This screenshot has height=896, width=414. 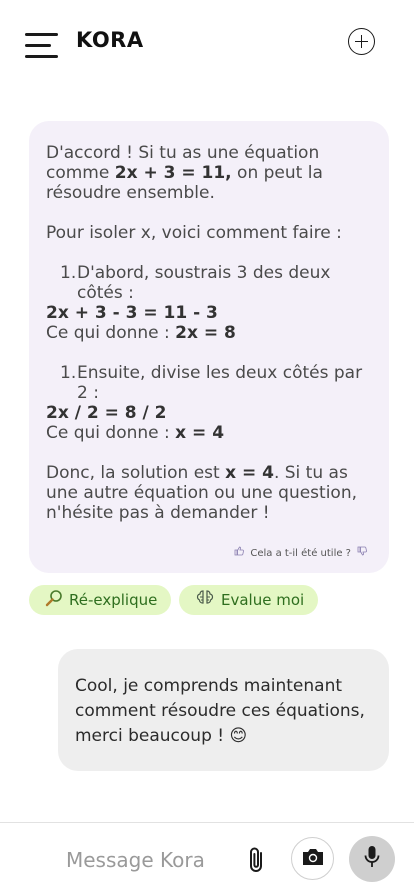 I want to click on evaluate-button: Evalue moi, so click(x=249, y=600).